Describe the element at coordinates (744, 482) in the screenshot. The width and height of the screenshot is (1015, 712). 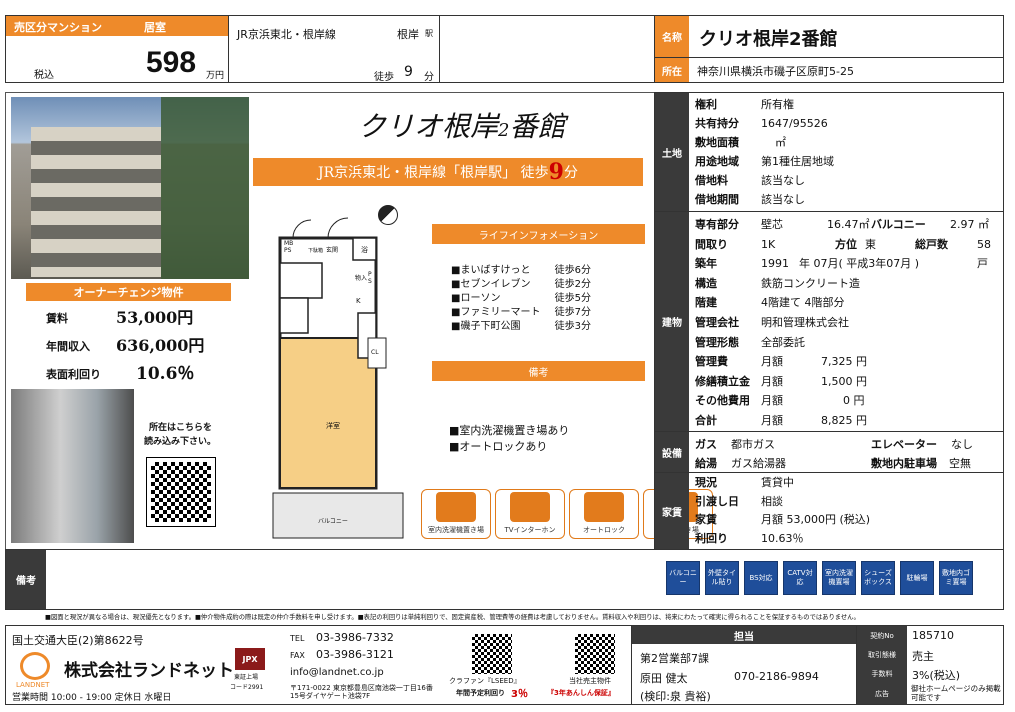
I see `rent-row: 現況 賃貸中` at that location.